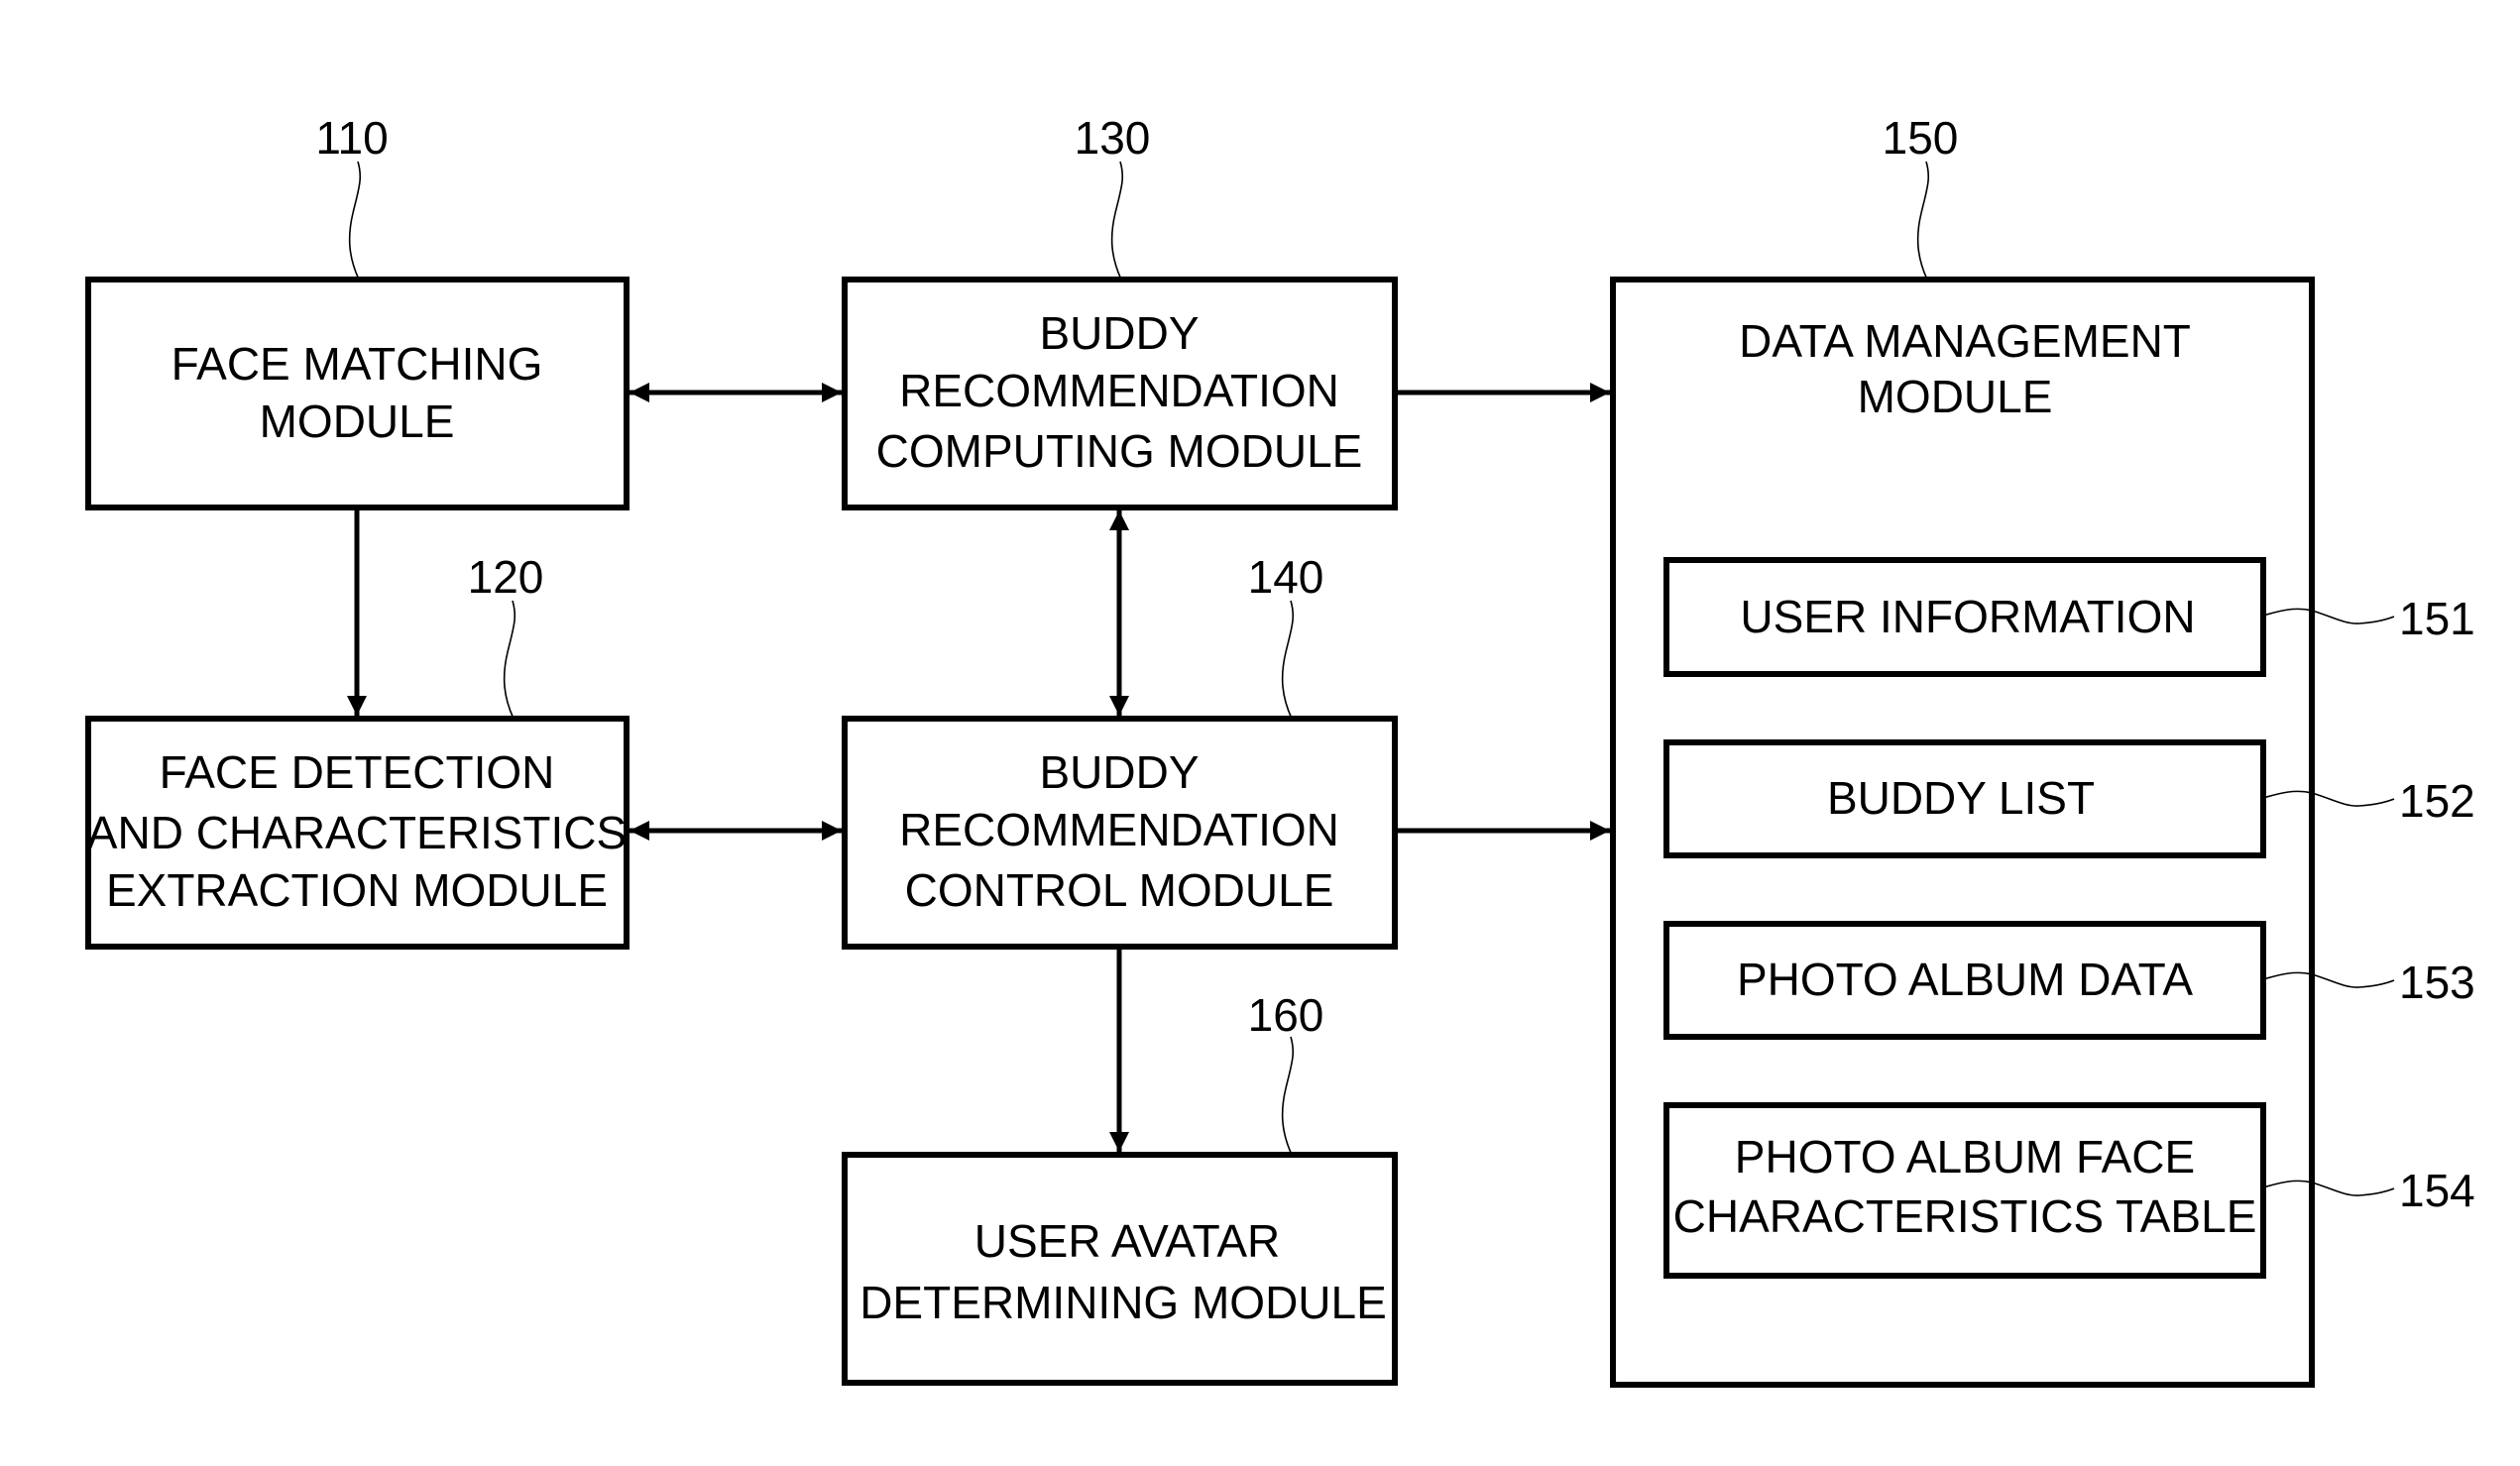  I want to click on module-label-line: COMPUTING MODULE, so click(1119, 451).